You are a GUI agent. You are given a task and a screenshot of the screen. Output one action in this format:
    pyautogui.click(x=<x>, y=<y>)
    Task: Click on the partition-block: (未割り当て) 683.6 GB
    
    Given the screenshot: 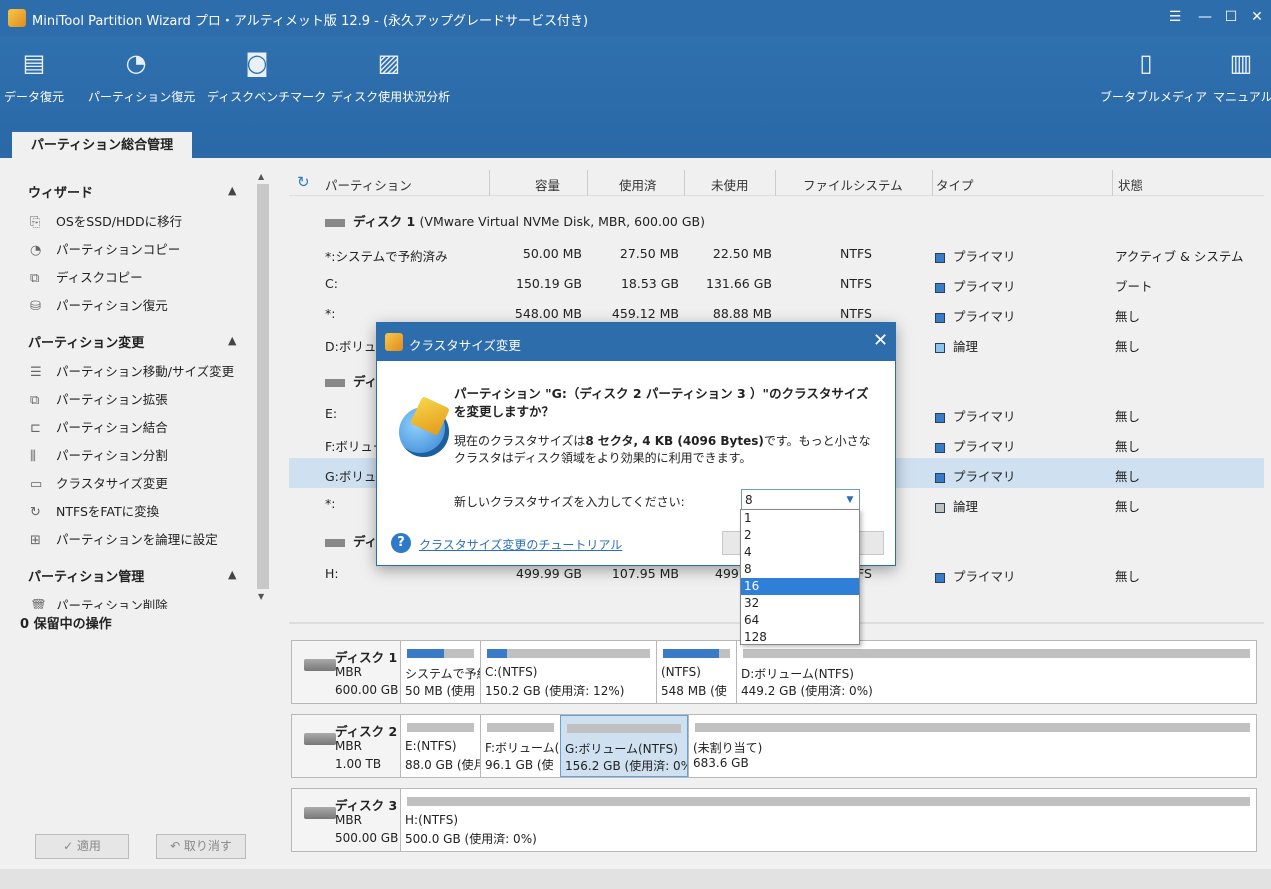 What is the action you would take?
    pyautogui.click(x=972, y=746)
    